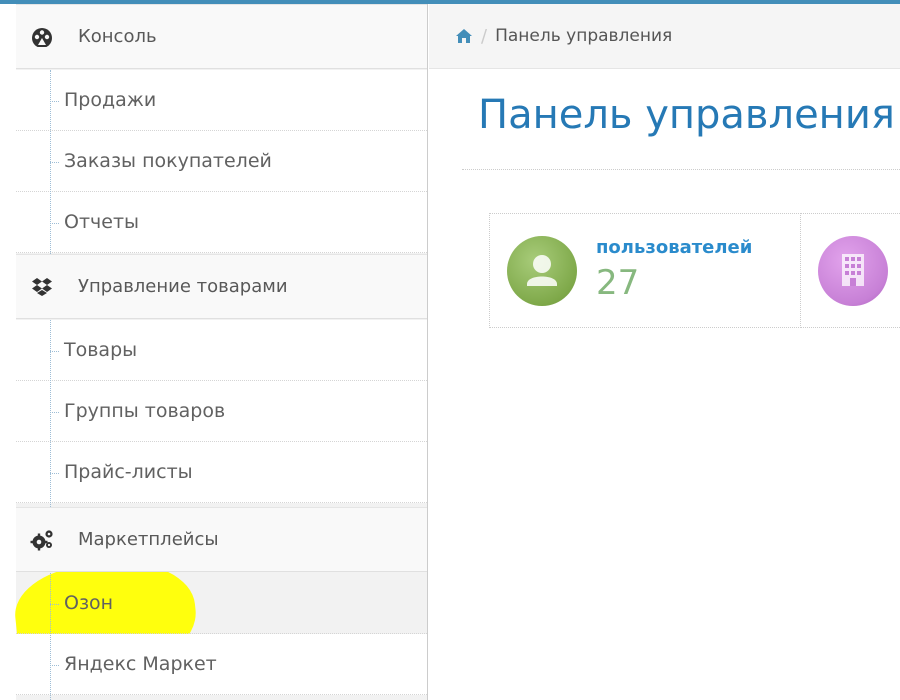 The image size is (900, 700). I want to click on sidebar-group-label: Консоль, so click(117, 36).